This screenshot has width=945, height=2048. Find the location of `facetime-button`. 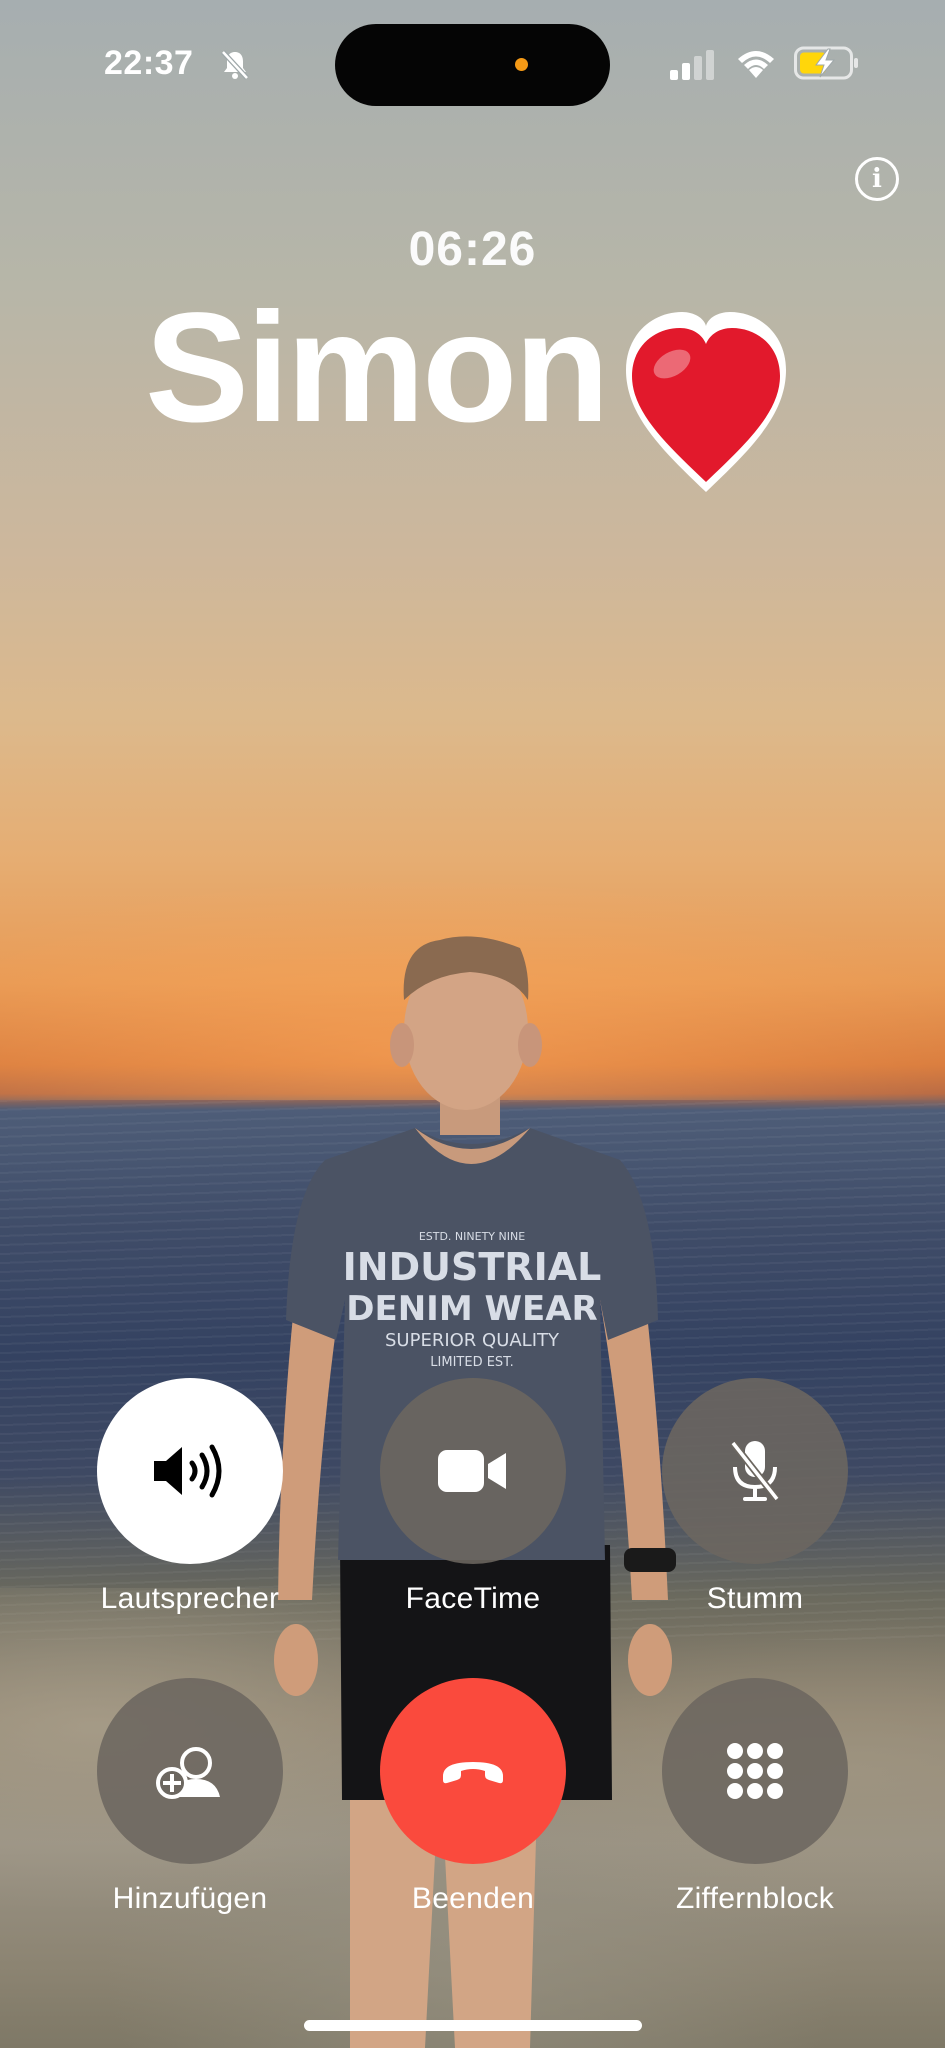

facetime-button is located at coordinates (473, 1471).